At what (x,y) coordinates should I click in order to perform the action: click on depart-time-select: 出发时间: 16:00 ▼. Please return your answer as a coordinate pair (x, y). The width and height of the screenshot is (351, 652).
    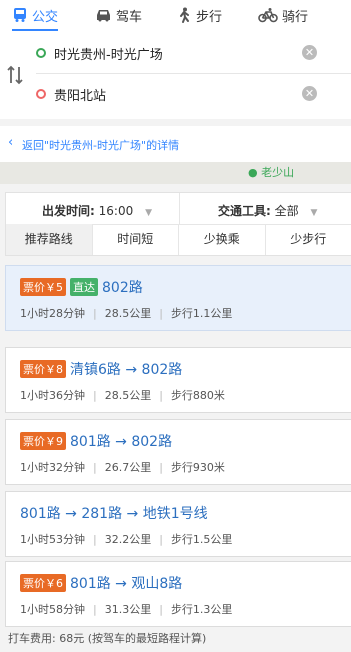
    Looking at the image, I should click on (97, 210).